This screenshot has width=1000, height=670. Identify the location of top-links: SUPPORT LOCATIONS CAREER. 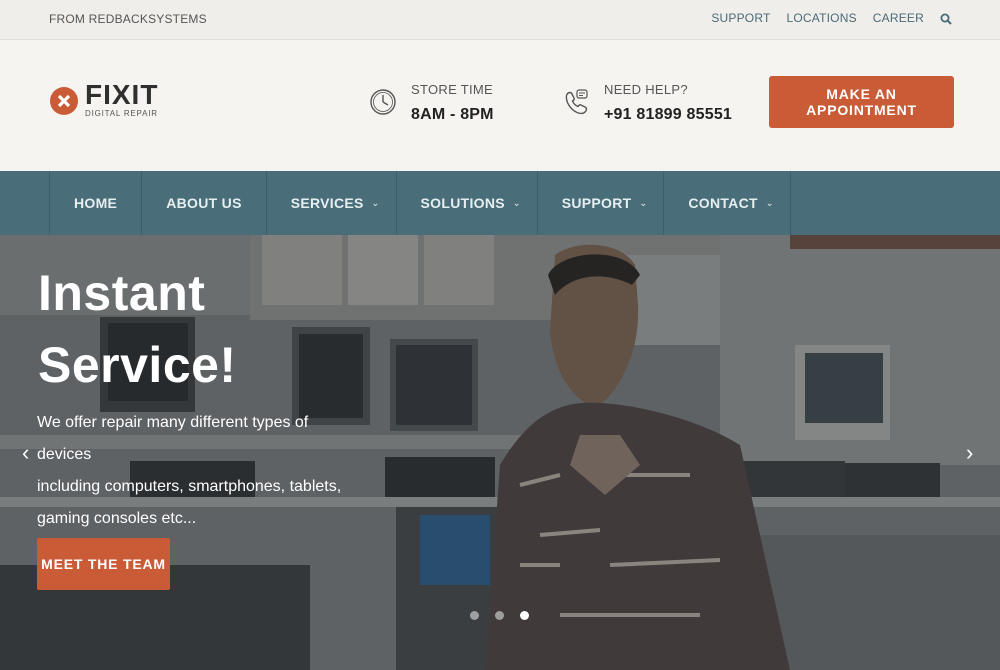
(823, 18).